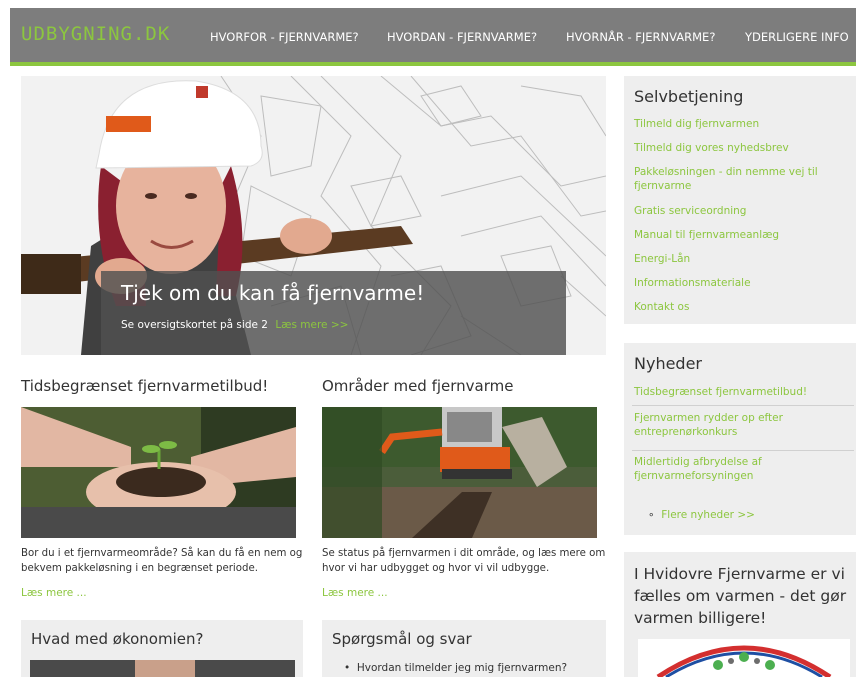  I want to click on nav-item-yderligere-info: YDERLIGERE INFO, so click(797, 37).